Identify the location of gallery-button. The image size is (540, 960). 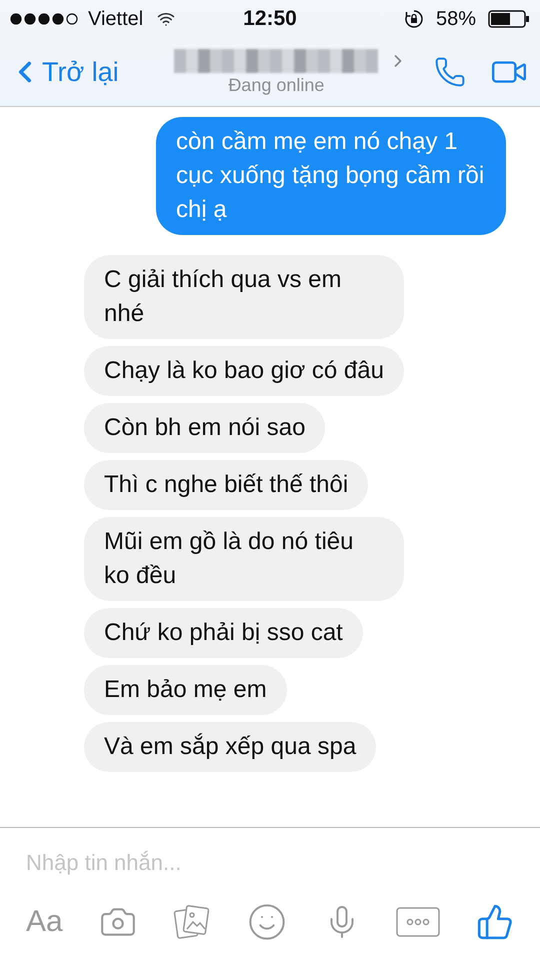
(192, 922).